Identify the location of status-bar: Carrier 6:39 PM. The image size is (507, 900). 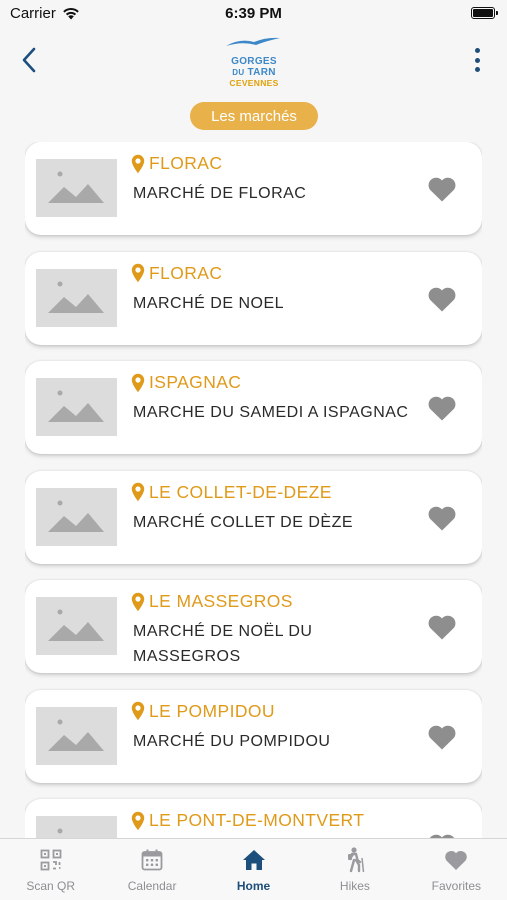
(253, 15).